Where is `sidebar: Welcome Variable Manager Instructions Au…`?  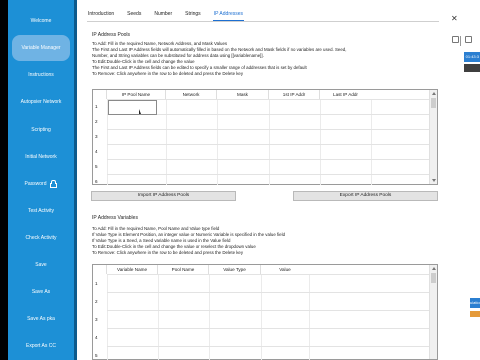 sidebar: Welcome Variable Manager Instructions Au… is located at coordinates (41, 180).